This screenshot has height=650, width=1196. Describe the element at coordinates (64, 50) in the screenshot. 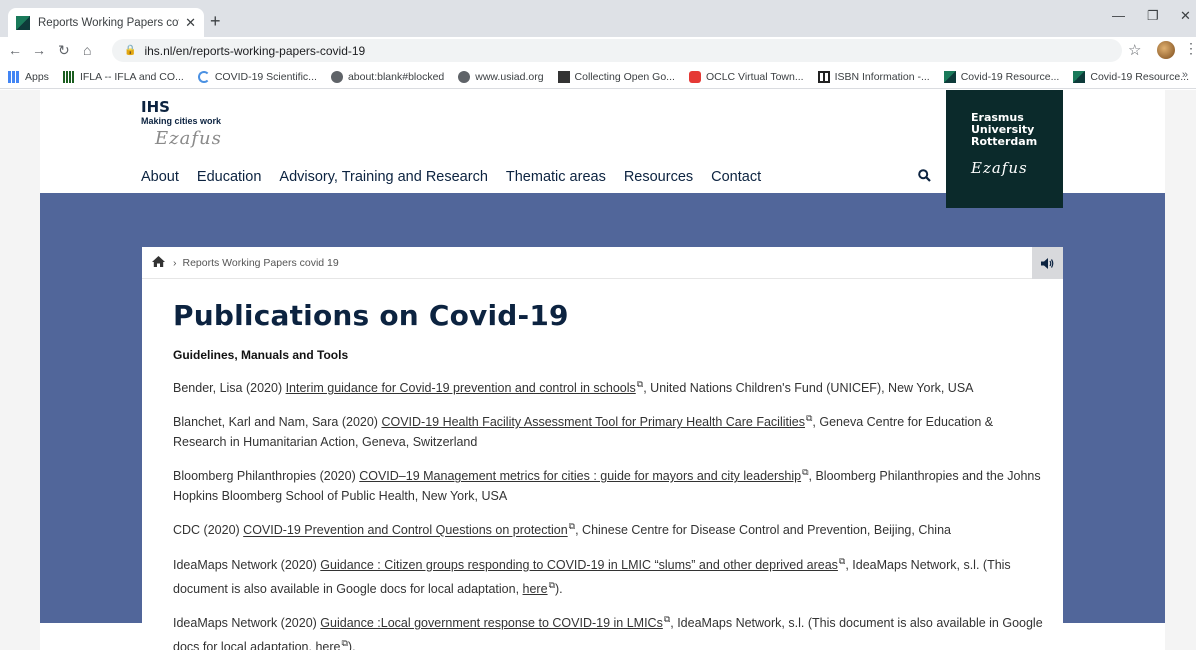

I see `reload-icon: ↻` at that location.